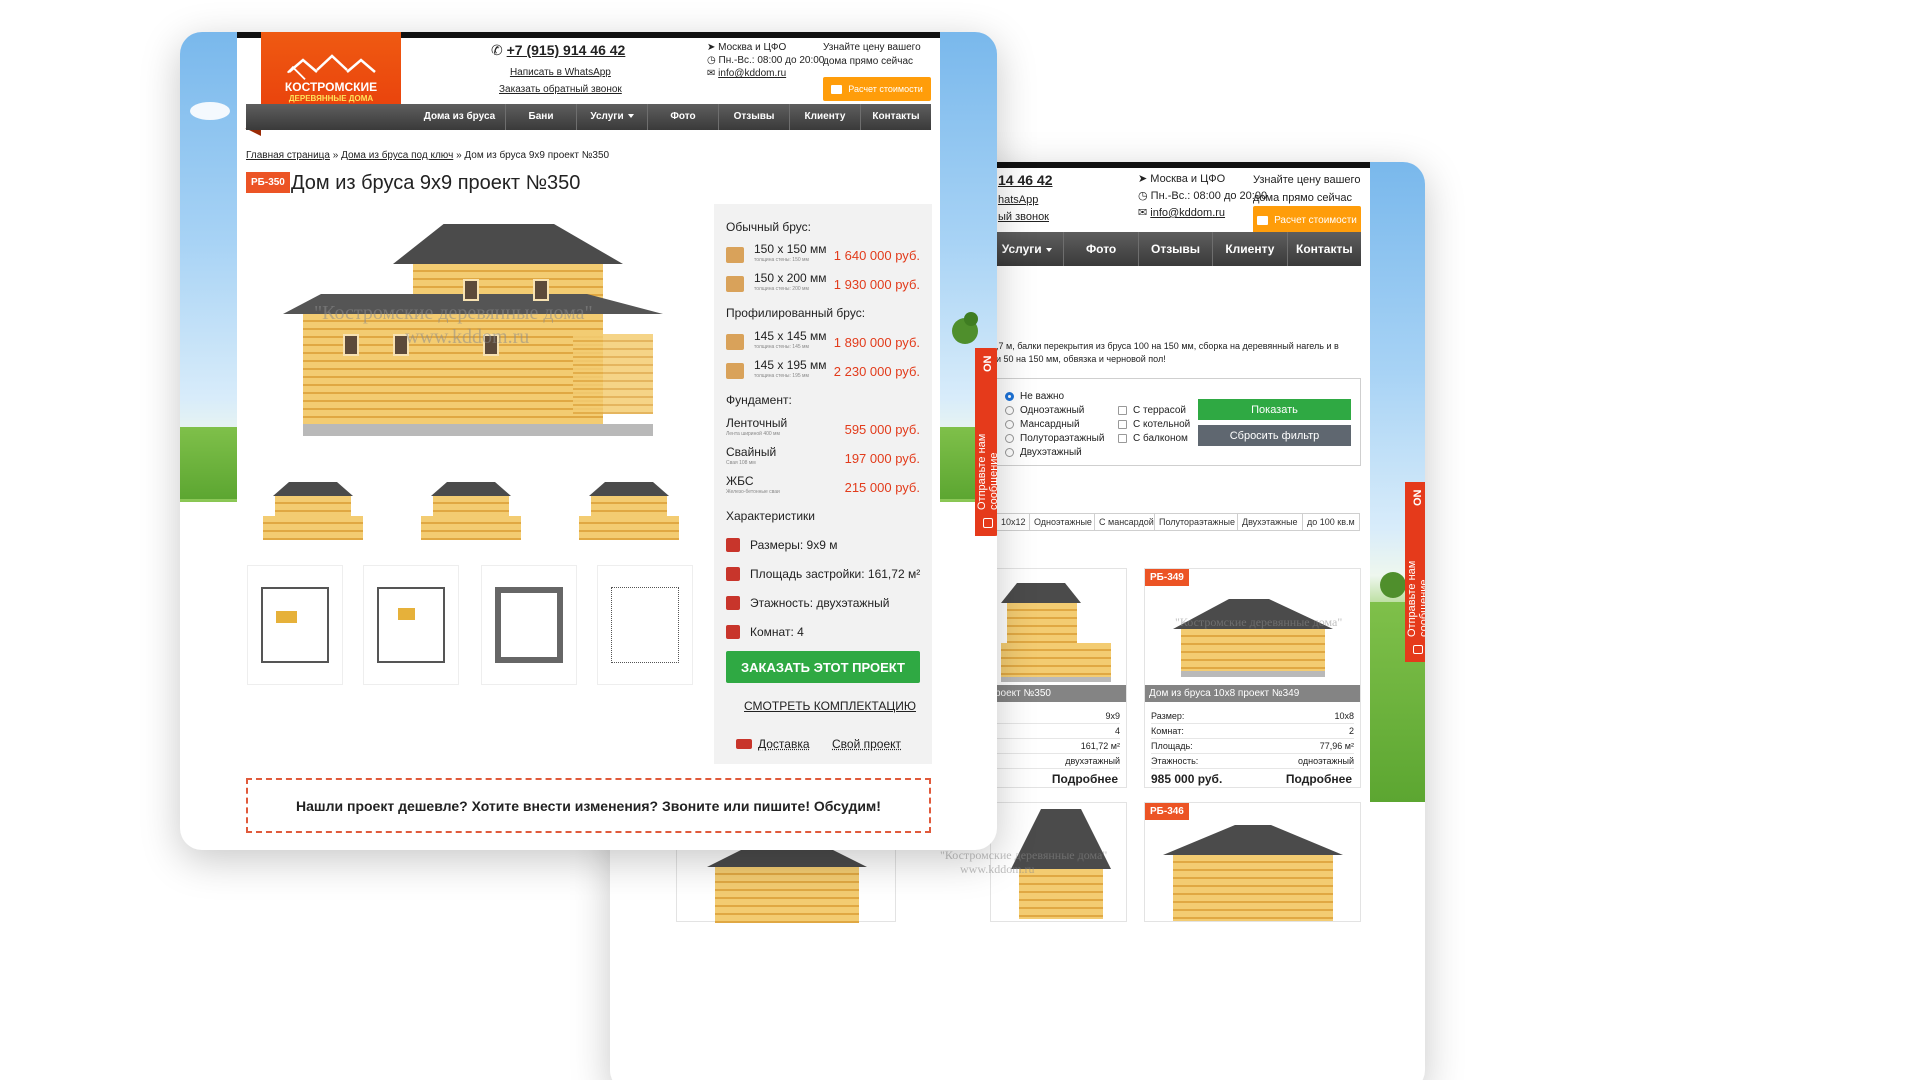  Describe the element at coordinates (1274, 435) in the screenshot. I see `reset-filter-button: Сбросить фильтр` at that location.